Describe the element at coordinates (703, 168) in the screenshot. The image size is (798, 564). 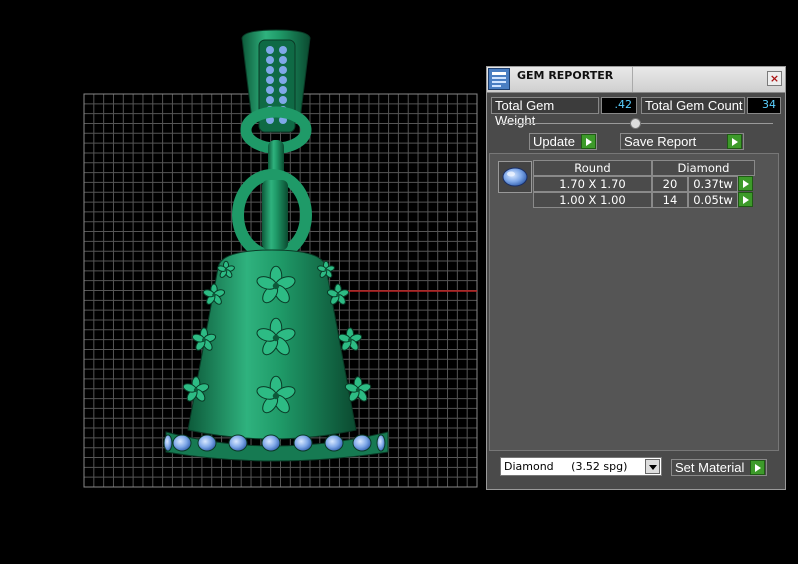
I see `material-column-header: Diamond` at that location.